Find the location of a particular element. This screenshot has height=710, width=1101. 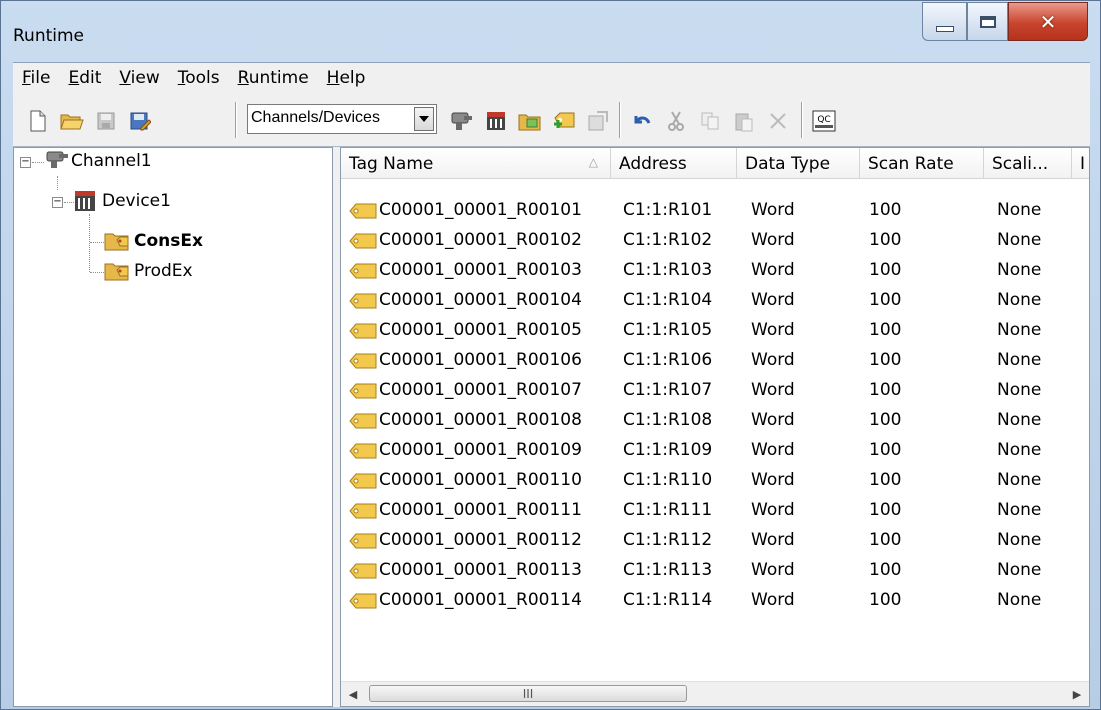

column-data-type: Data Type is located at coordinates (798, 163).